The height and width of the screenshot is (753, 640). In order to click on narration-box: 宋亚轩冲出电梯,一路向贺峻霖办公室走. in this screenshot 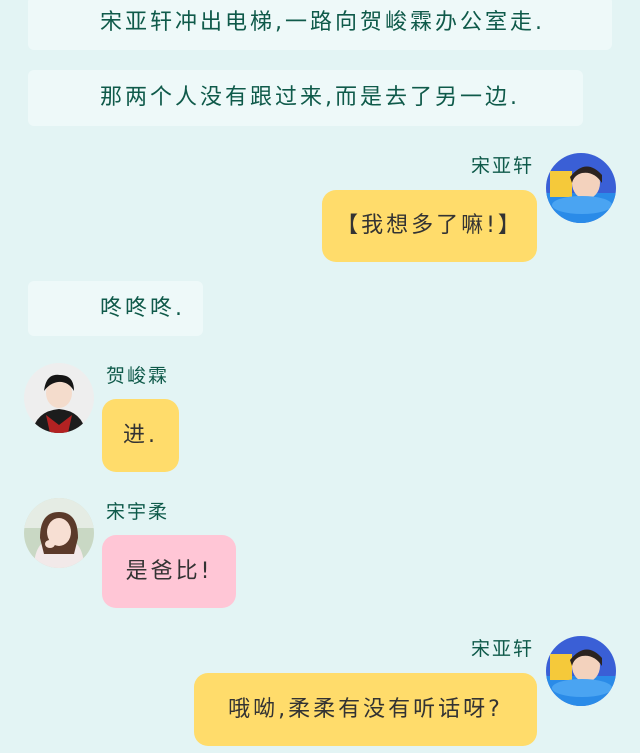, I will do `click(320, 25)`.